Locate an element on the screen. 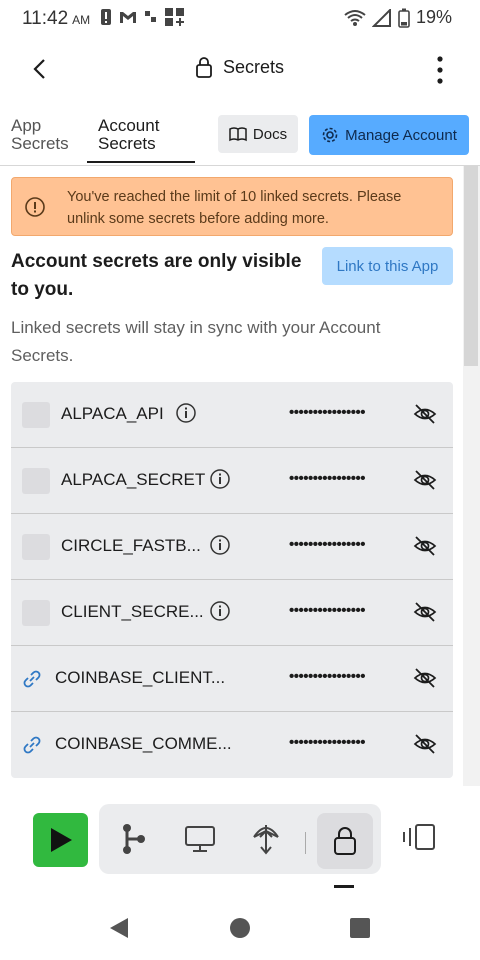 The width and height of the screenshot is (480, 960). page-title-wrap: Secrets is located at coordinates (239, 67).